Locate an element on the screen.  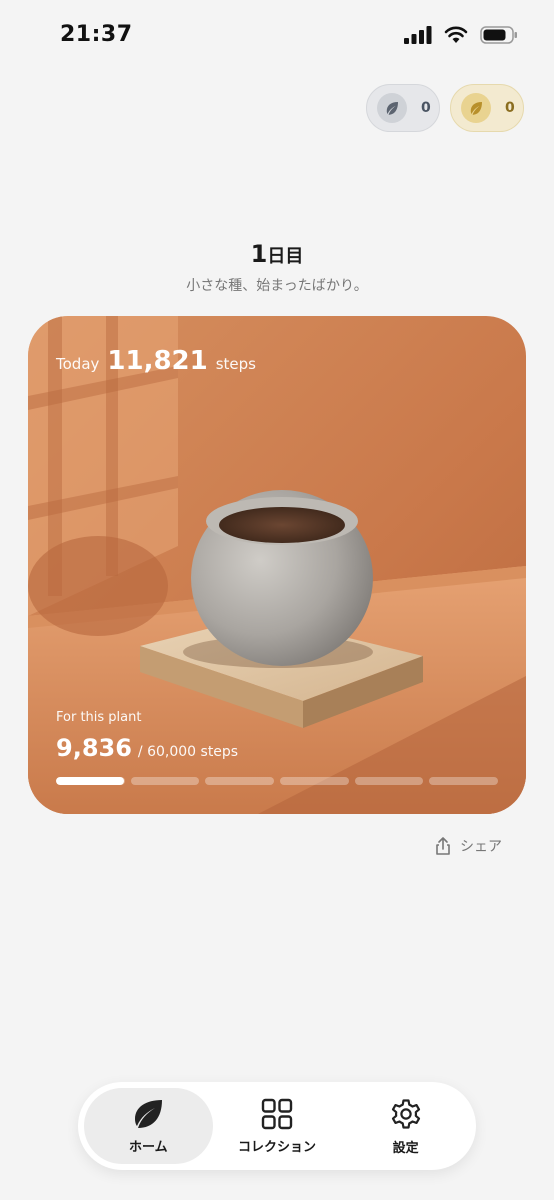
tab-collection: コレクション is located at coordinates (277, 1126).